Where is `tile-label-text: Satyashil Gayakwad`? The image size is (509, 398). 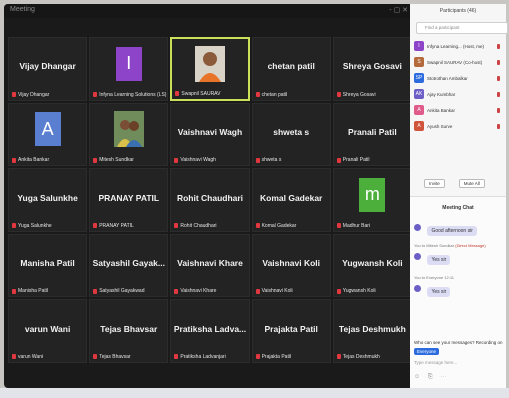
tile-label-text: Satyashil Gayakwad is located at coordinates (122, 291).